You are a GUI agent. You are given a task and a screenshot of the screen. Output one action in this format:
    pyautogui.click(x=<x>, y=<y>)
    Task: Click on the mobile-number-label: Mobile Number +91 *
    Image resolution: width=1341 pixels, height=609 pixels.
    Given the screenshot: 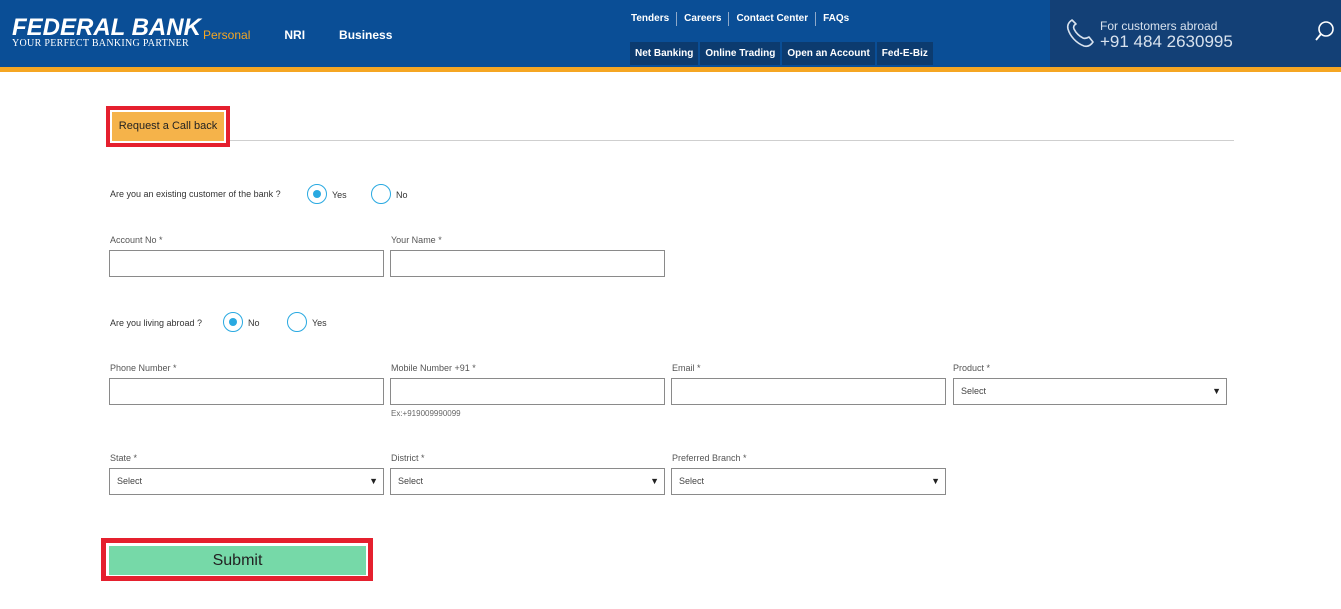 What is the action you would take?
    pyautogui.click(x=433, y=368)
    